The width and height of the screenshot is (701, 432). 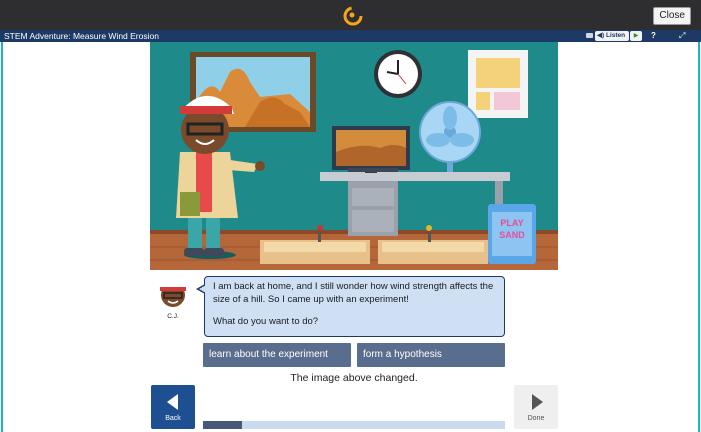 What do you see at coordinates (354, 425) in the screenshot?
I see `progress-bar` at bounding box center [354, 425].